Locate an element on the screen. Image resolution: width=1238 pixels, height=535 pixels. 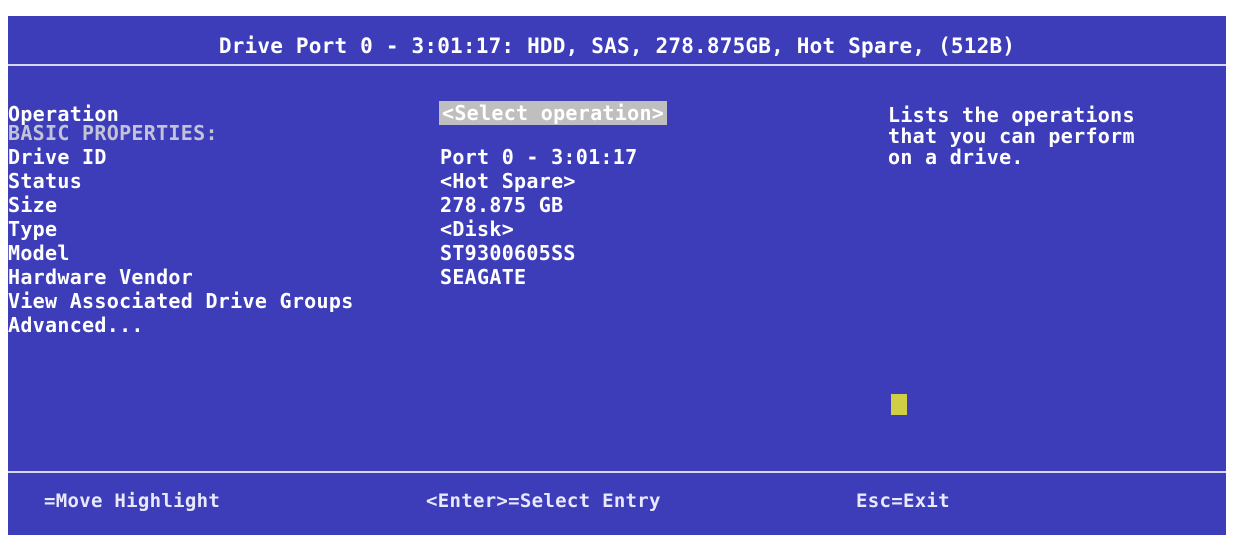
model-value: ST9300605SS is located at coordinates (508, 253).